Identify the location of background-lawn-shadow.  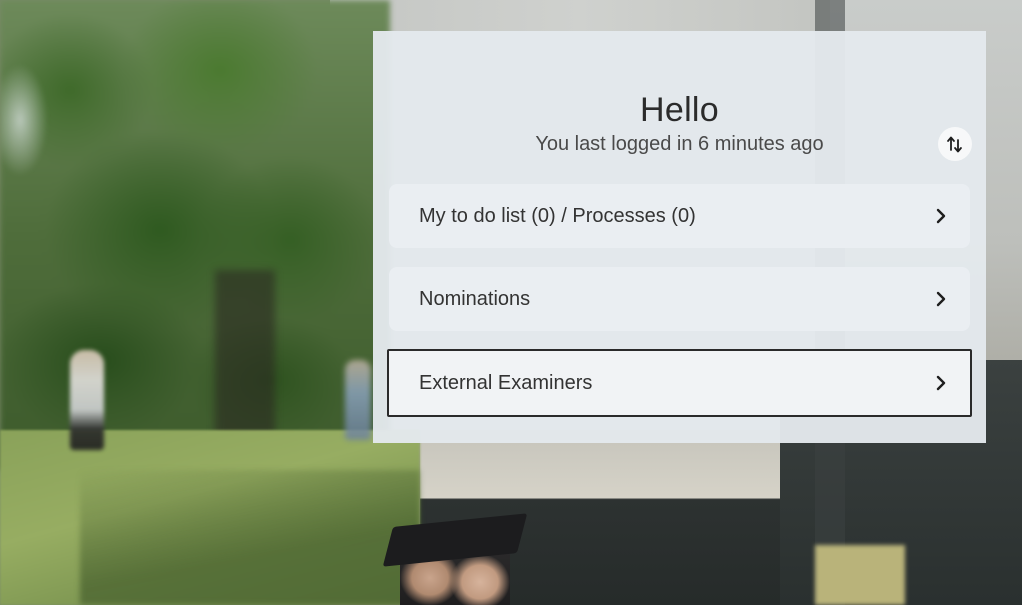
(250, 537).